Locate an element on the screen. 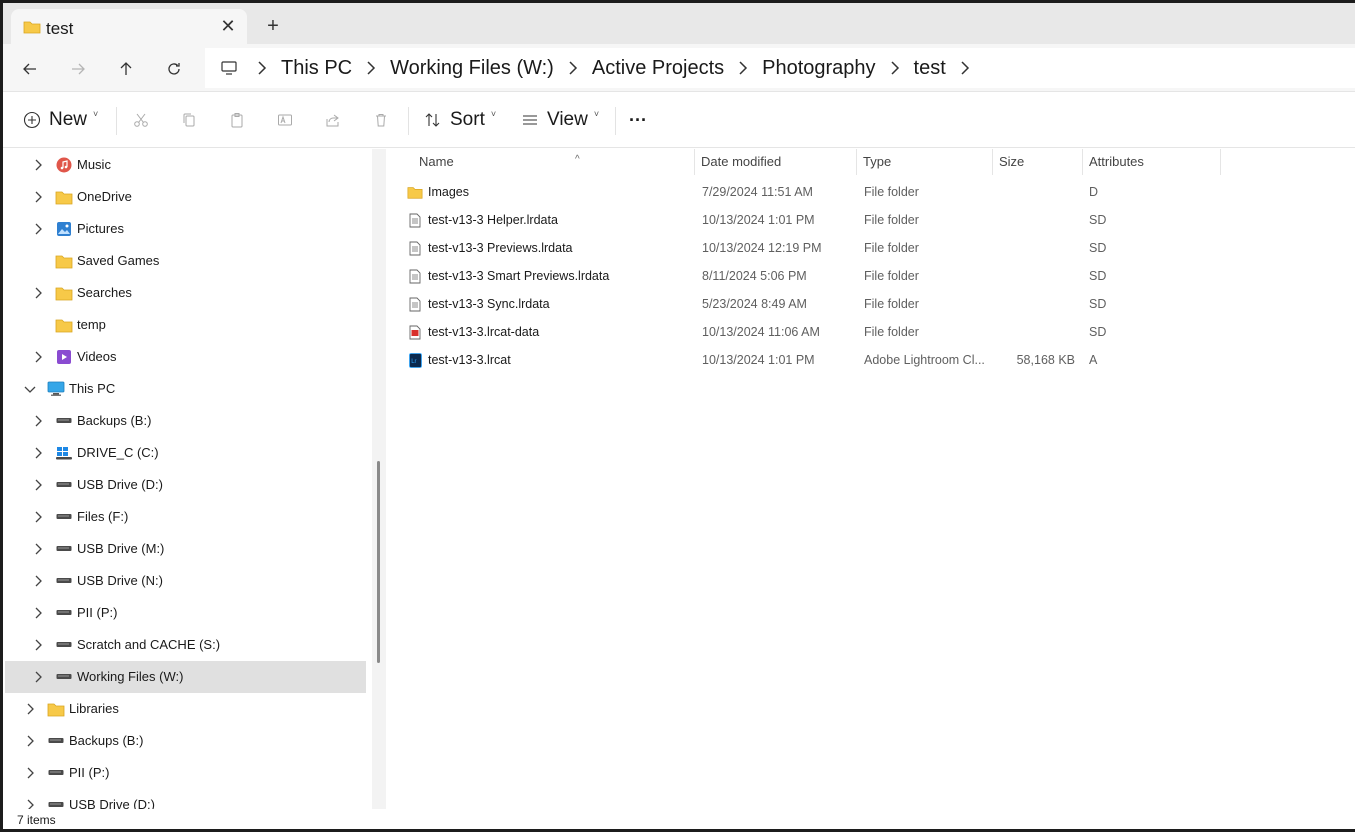 The width and height of the screenshot is (1355, 832). nav-item: Libraries is located at coordinates (185, 709).